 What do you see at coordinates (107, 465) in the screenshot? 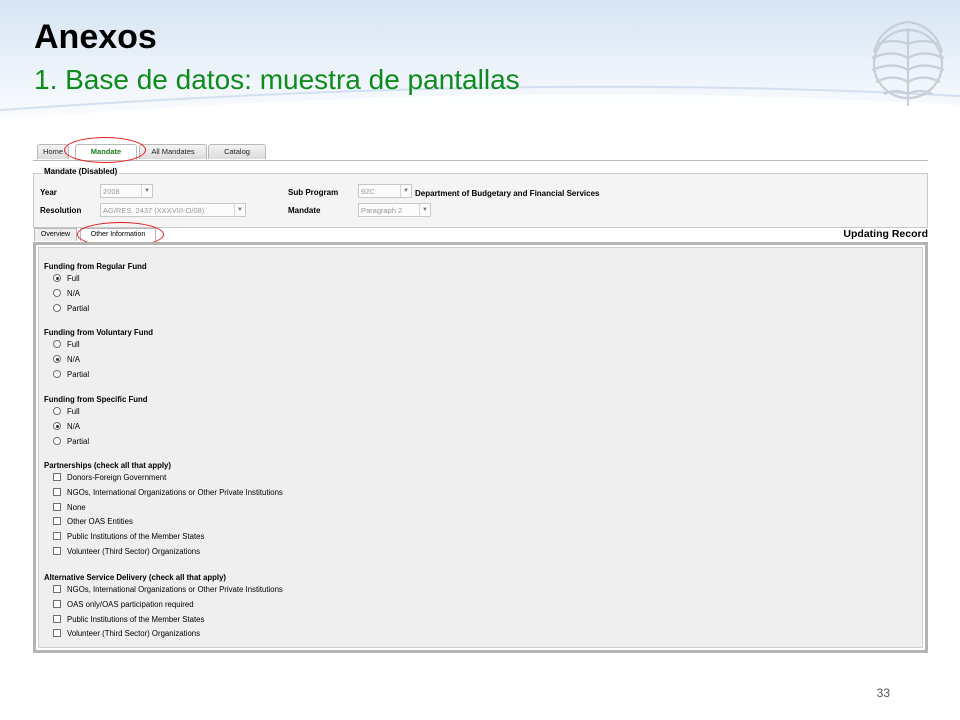
I see `group-title: Partnerships (check all that apply)` at bounding box center [107, 465].